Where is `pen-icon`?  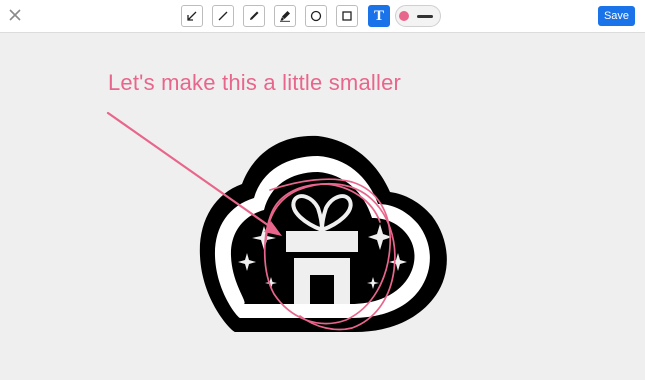 pen-icon is located at coordinates (254, 15).